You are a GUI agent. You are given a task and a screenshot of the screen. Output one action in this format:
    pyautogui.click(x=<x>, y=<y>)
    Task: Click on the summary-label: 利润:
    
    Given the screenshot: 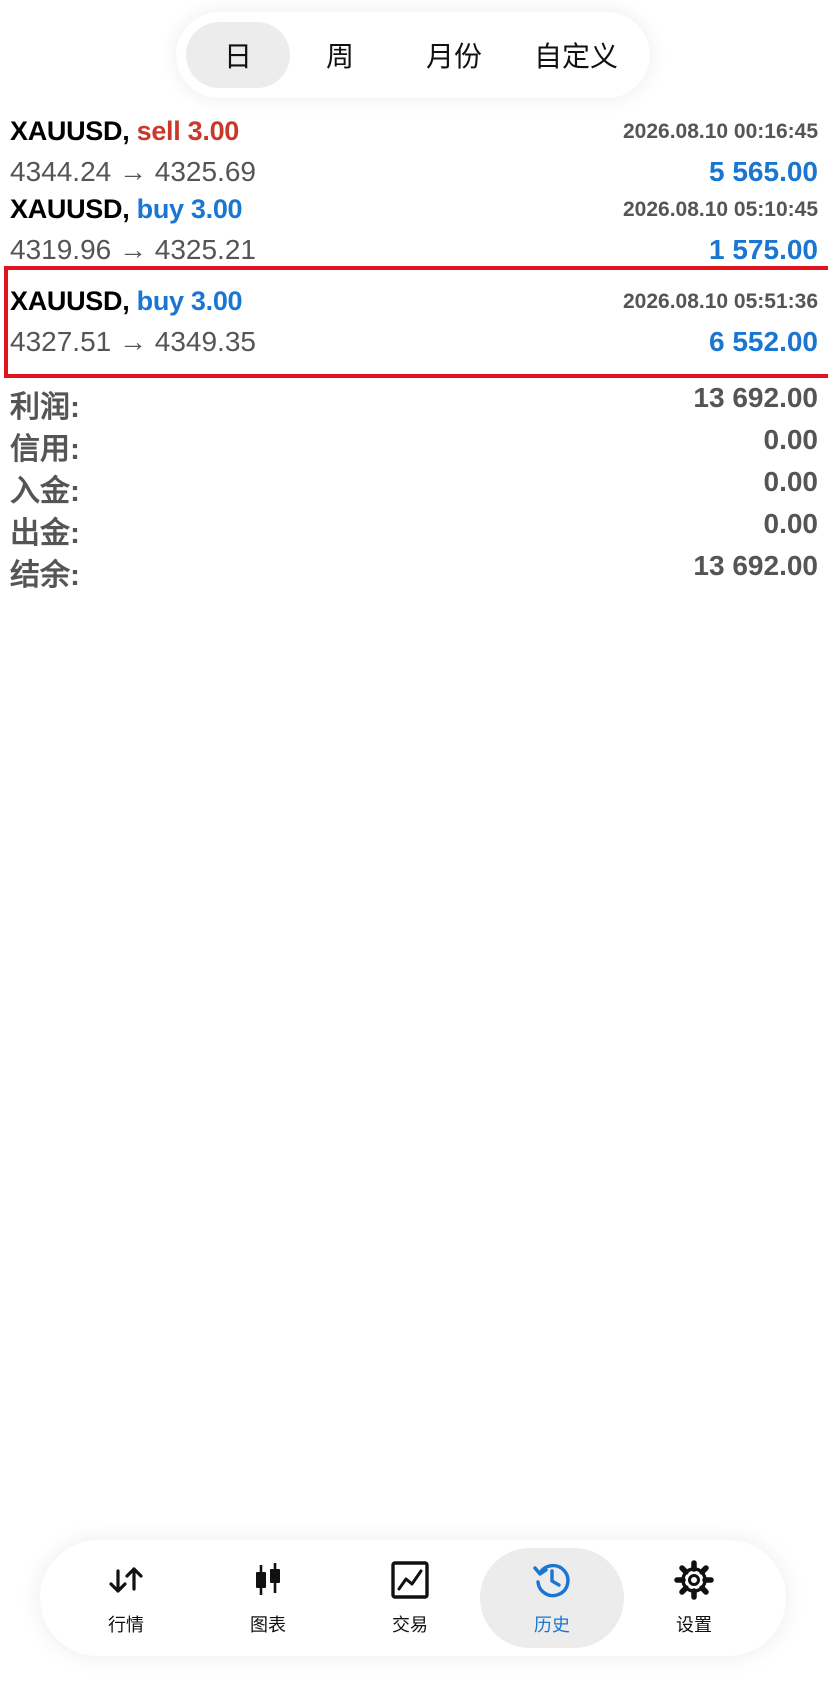 What is the action you would take?
    pyautogui.click(x=45, y=407)
    